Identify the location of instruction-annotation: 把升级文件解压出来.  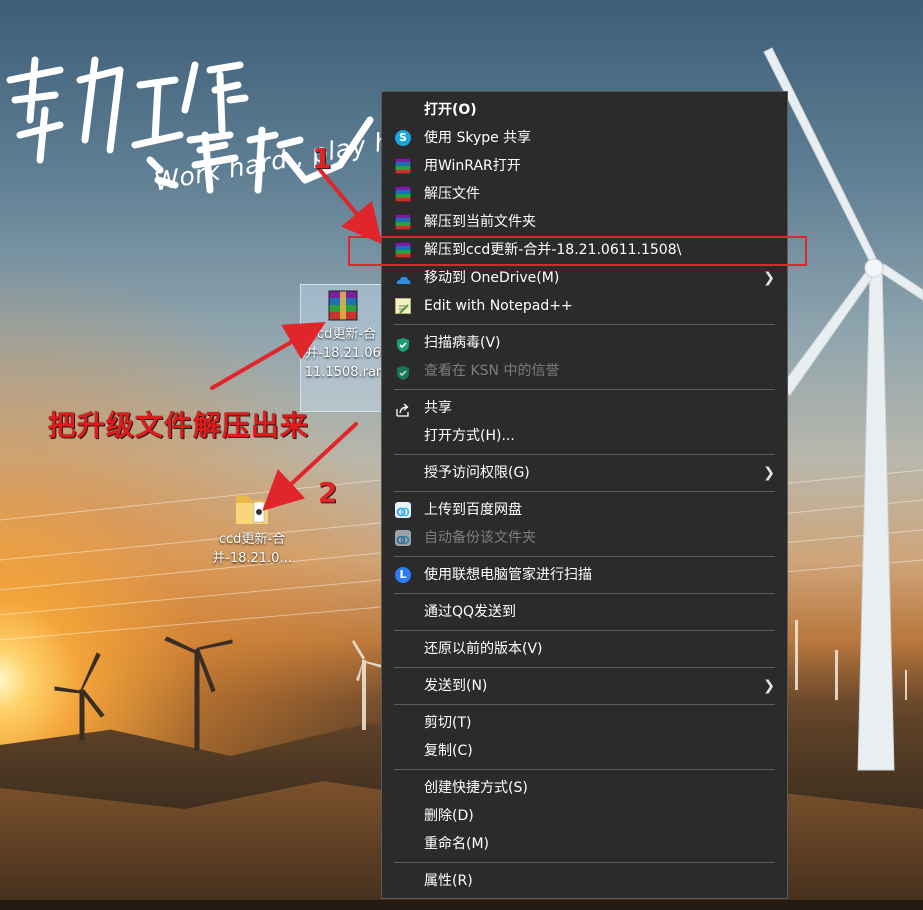
(179, 425).